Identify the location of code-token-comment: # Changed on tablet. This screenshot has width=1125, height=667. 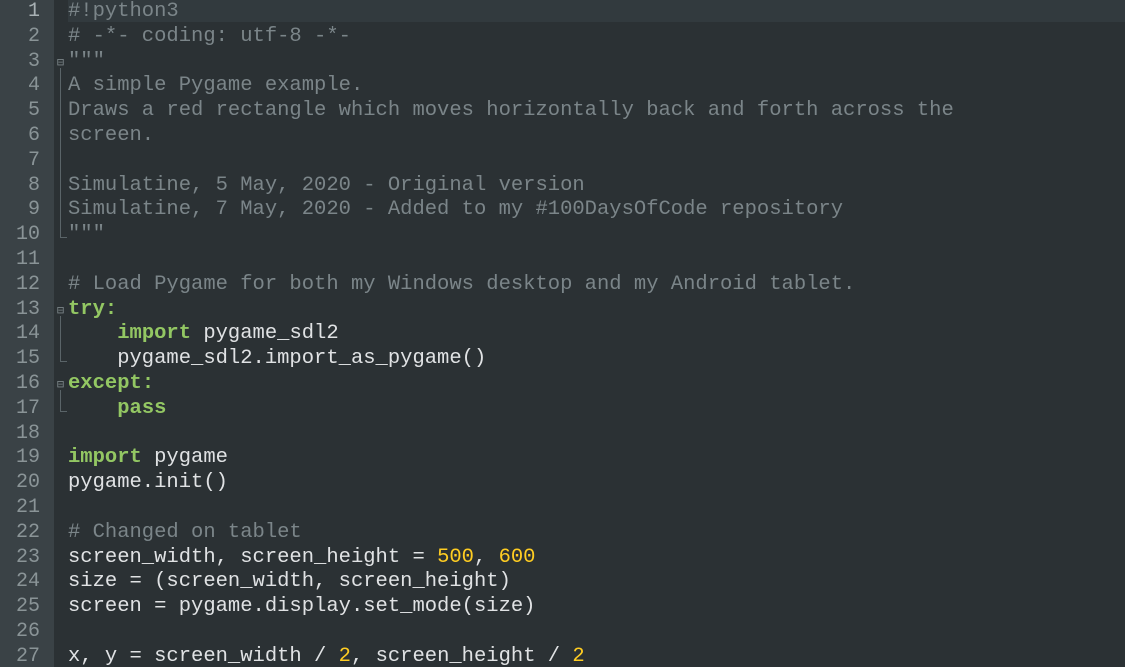
(185, 532).